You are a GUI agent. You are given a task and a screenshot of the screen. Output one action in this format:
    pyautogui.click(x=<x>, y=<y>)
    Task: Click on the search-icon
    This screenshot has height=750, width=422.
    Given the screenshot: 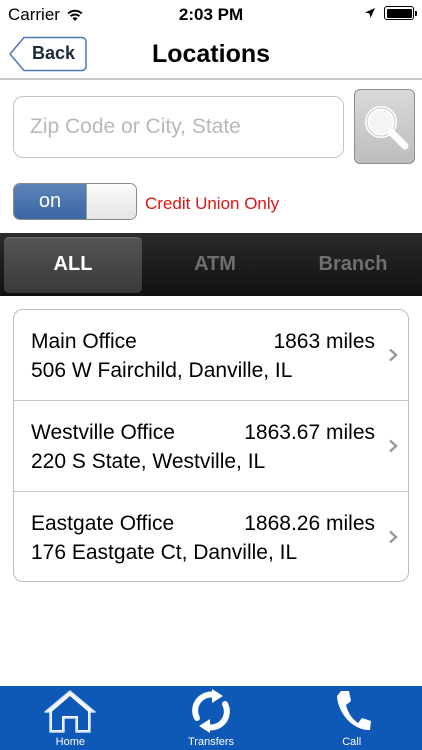 What is the action you would take?
    pyautogui.click(x=386, y=127)
    